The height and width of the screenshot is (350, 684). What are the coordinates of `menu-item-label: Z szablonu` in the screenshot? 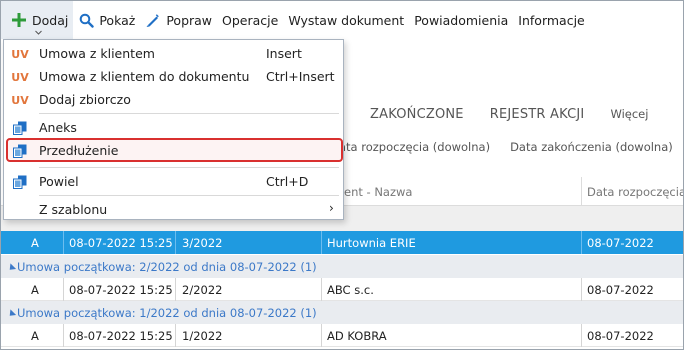 It's located at (73, 209).